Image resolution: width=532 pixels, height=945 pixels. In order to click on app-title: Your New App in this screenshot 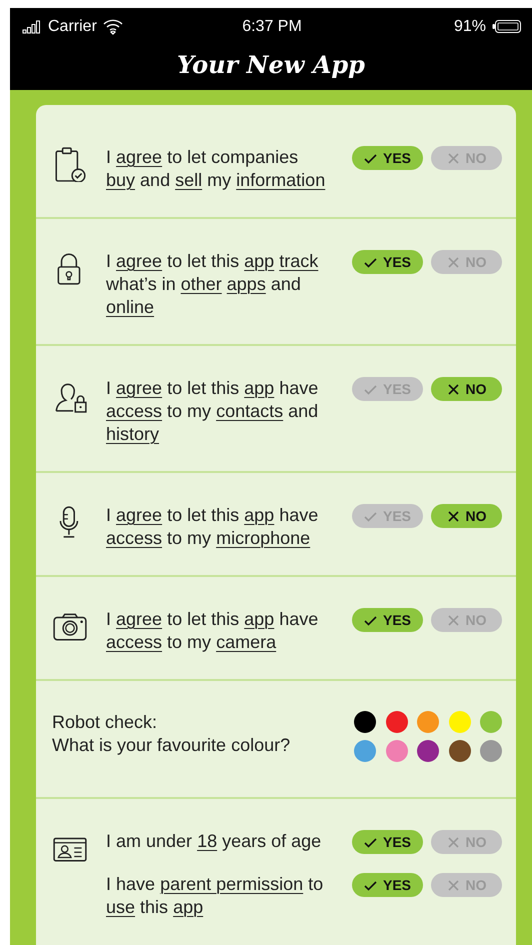, I will do `click(271, 65)`.